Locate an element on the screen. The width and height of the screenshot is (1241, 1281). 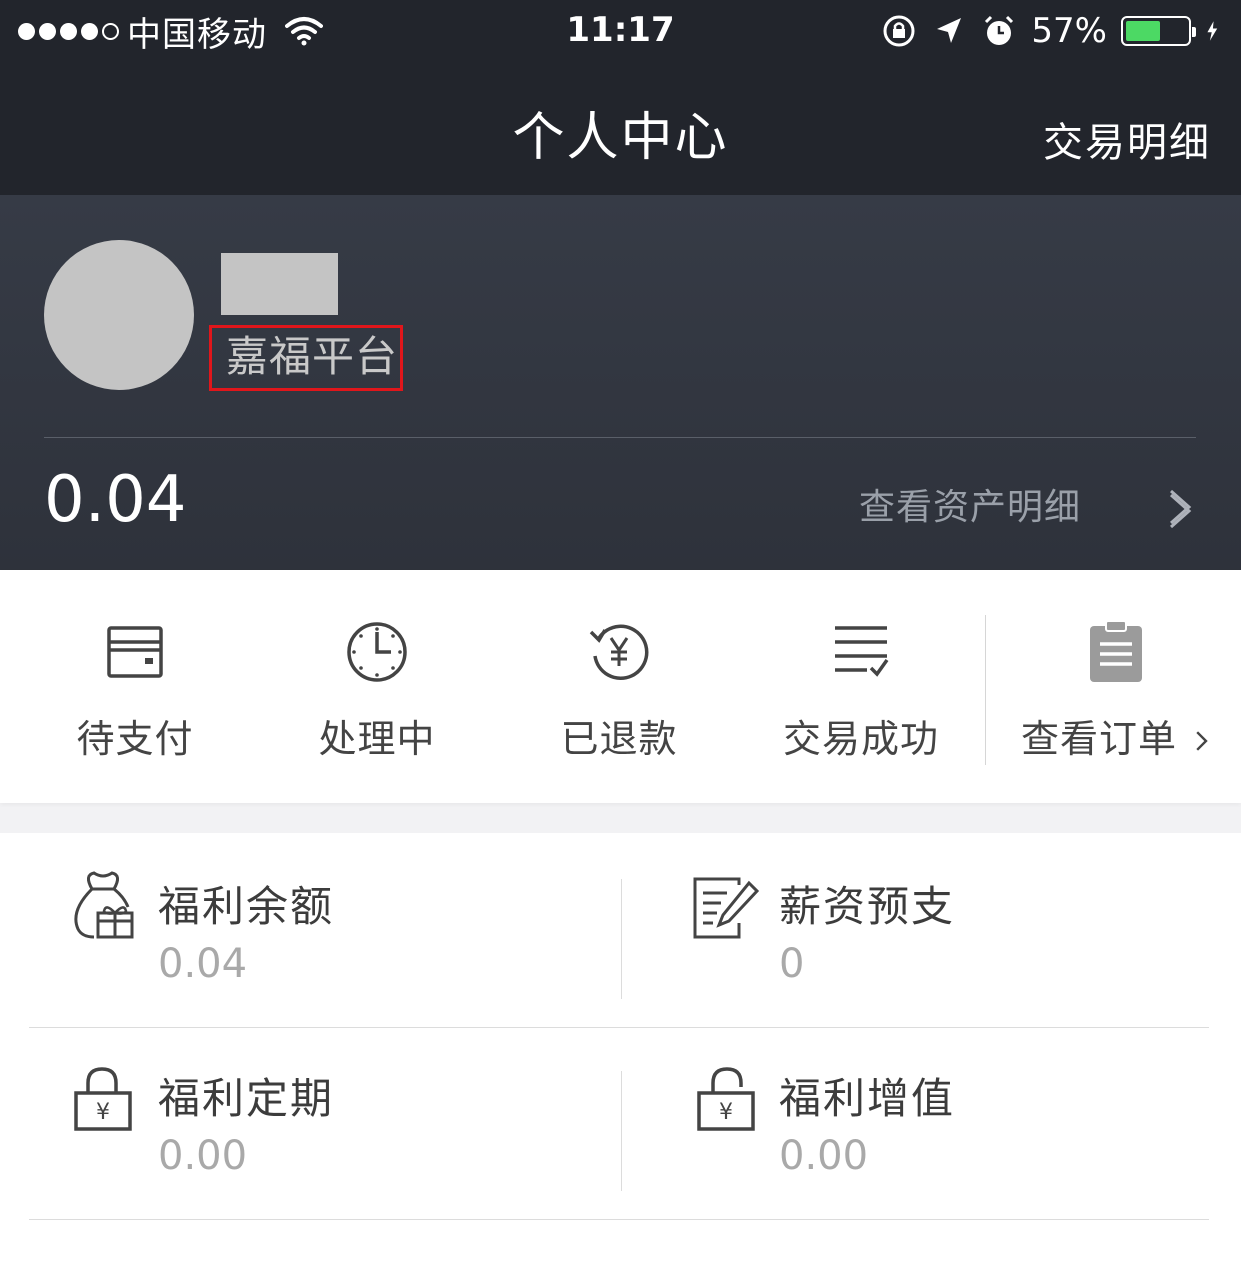
unlocked-yuan-icon: ¥ is located at coordinates (726, 1099).